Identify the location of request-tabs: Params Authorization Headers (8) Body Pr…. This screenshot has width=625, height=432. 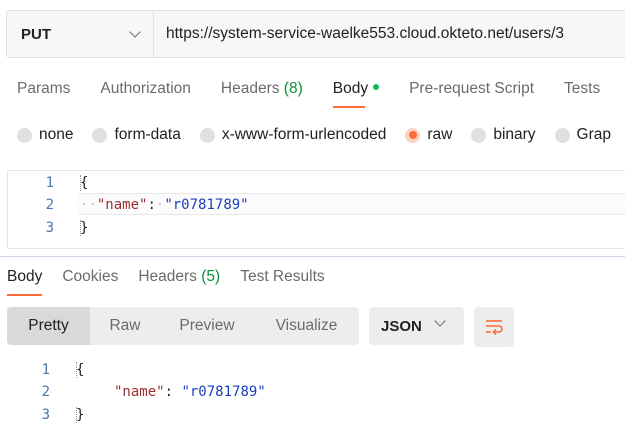
(321, 94).